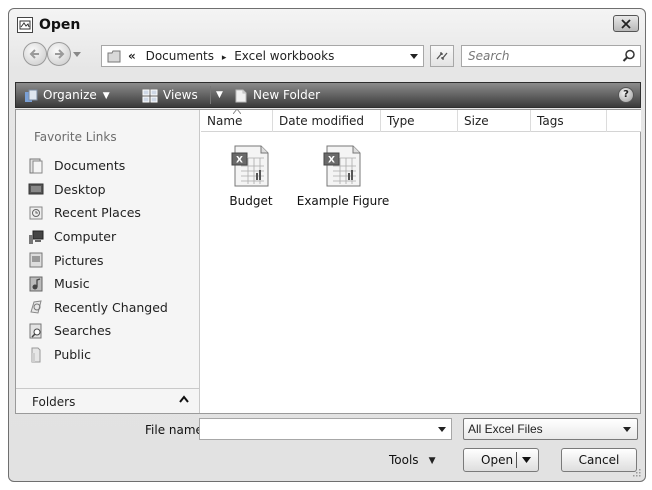 The image size is (652, 490). I want to click on refresh-button, so click(442, 56).